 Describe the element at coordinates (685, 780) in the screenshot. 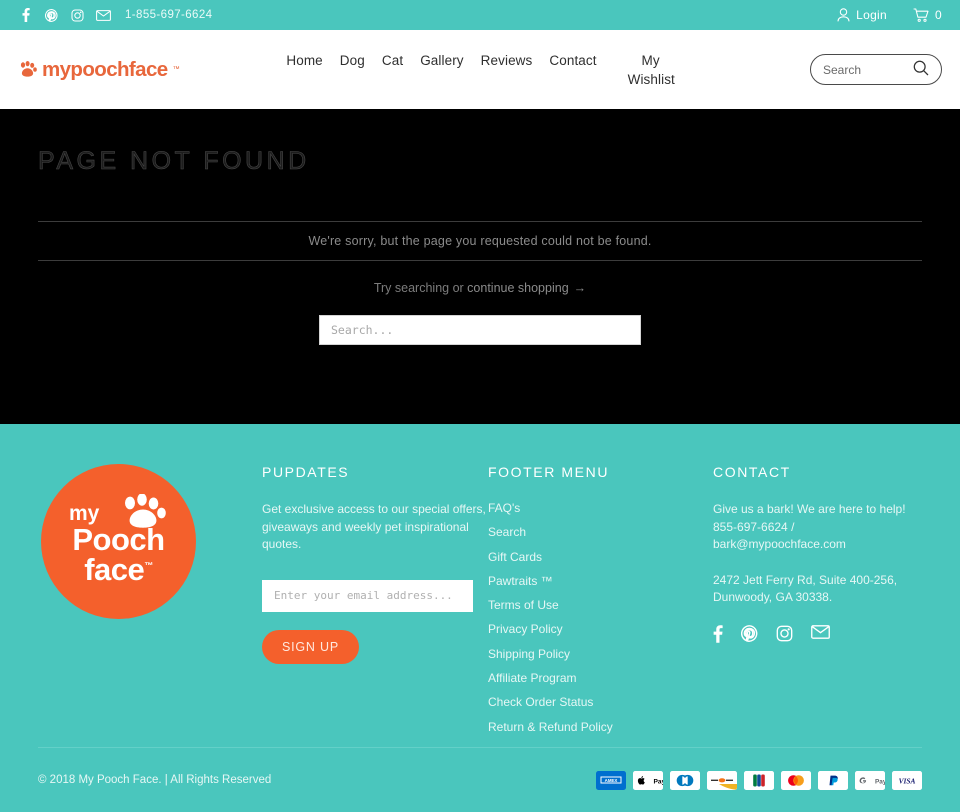

I see `diners-club-icon` at that location.